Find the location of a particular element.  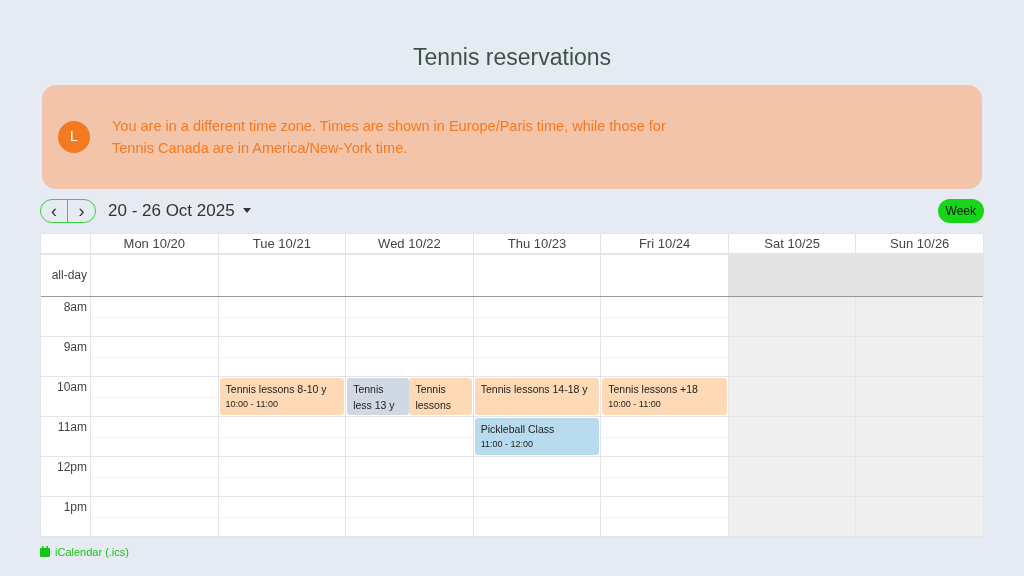

event-card: Tennis lessons +18 10:00 - 11:00 is located at coordinates (664, 396).